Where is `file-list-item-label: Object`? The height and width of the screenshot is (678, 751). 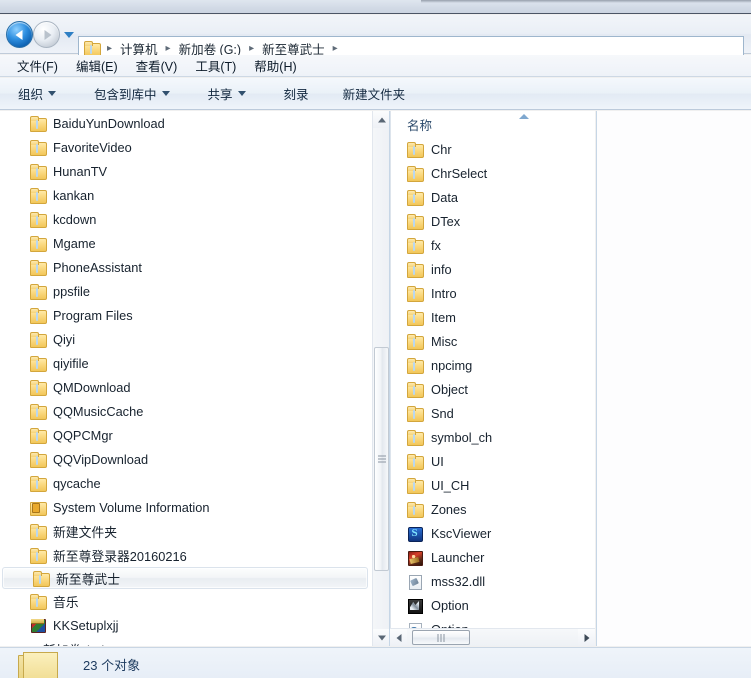
file-list-item-label: Object is located at coordinates (449, 389).